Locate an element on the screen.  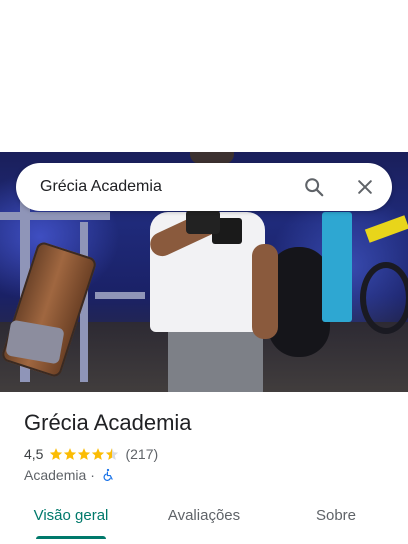
place-title: Grécia Academia is located at coordinates (108, 422).